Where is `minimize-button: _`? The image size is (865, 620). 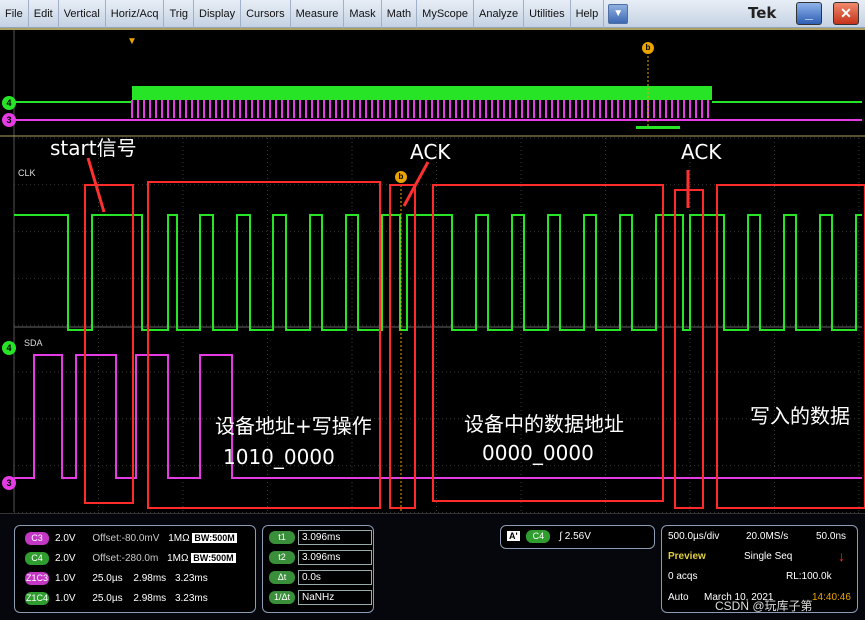 minimize-button: _ is located at coordinates (809, 13).